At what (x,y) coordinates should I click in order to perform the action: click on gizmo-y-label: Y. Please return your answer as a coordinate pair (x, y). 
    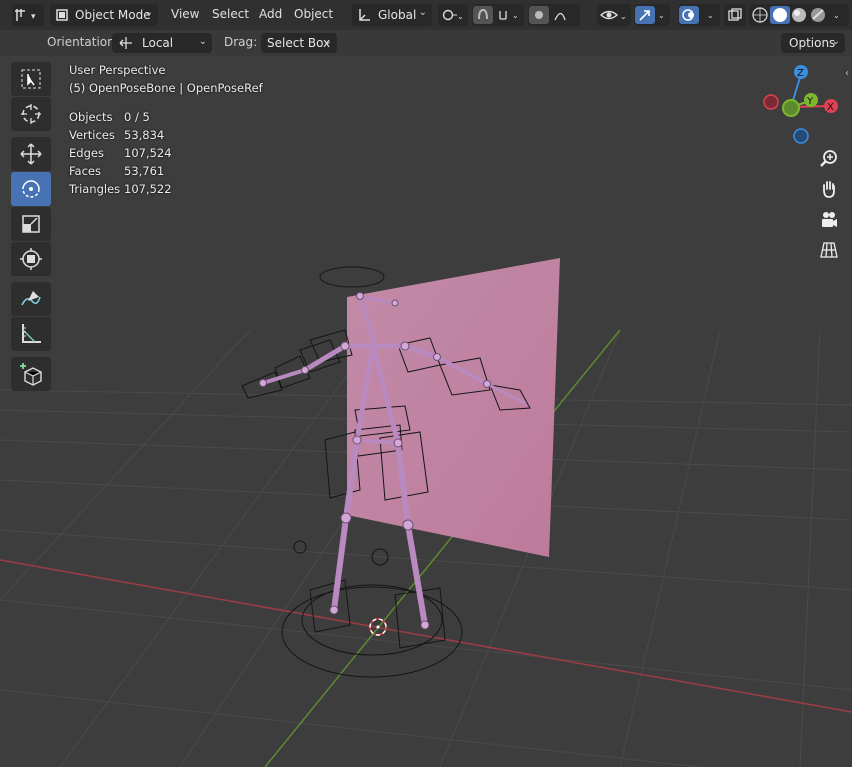
    Looking at the image, I should click on (810, 101).